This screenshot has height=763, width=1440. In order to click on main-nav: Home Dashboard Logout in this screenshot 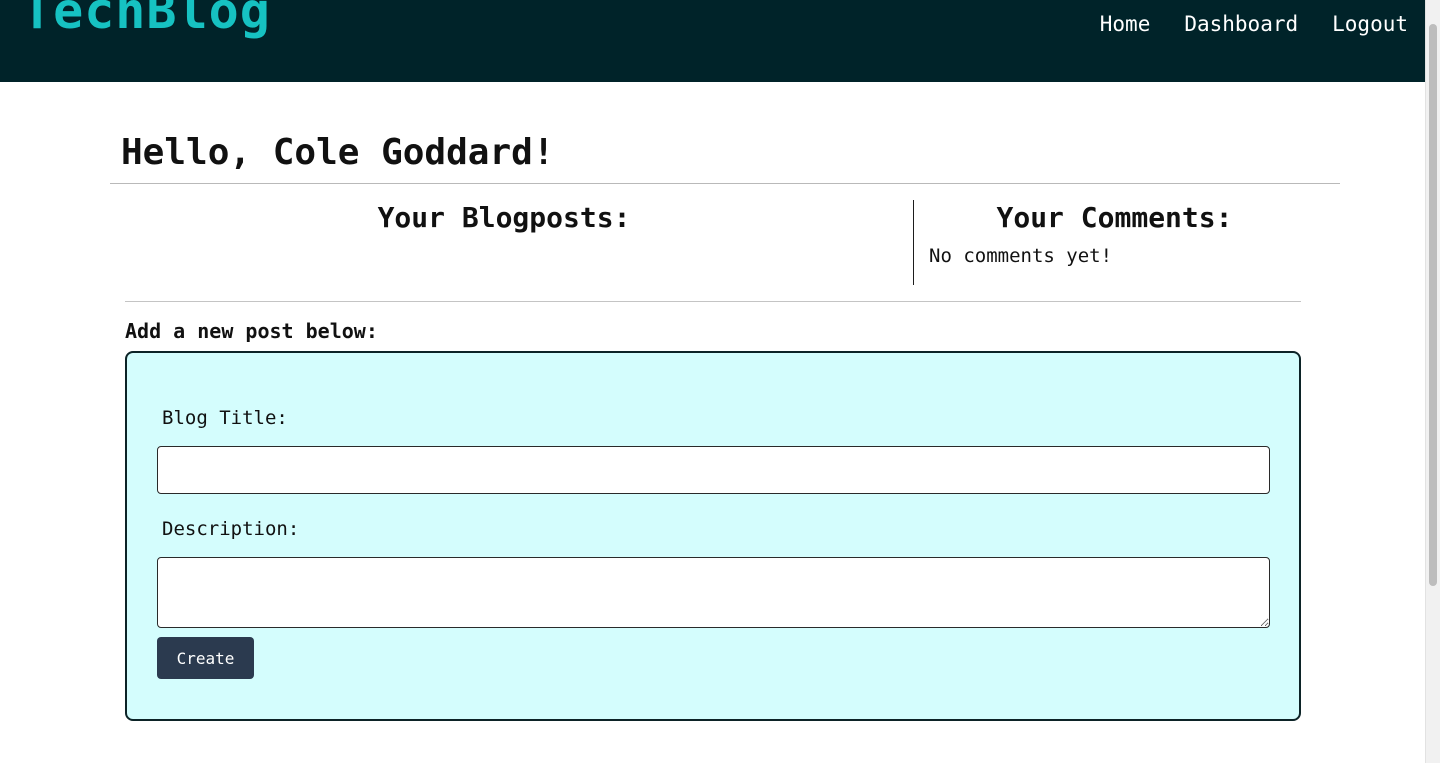, I will do `click(1254, 24)`.